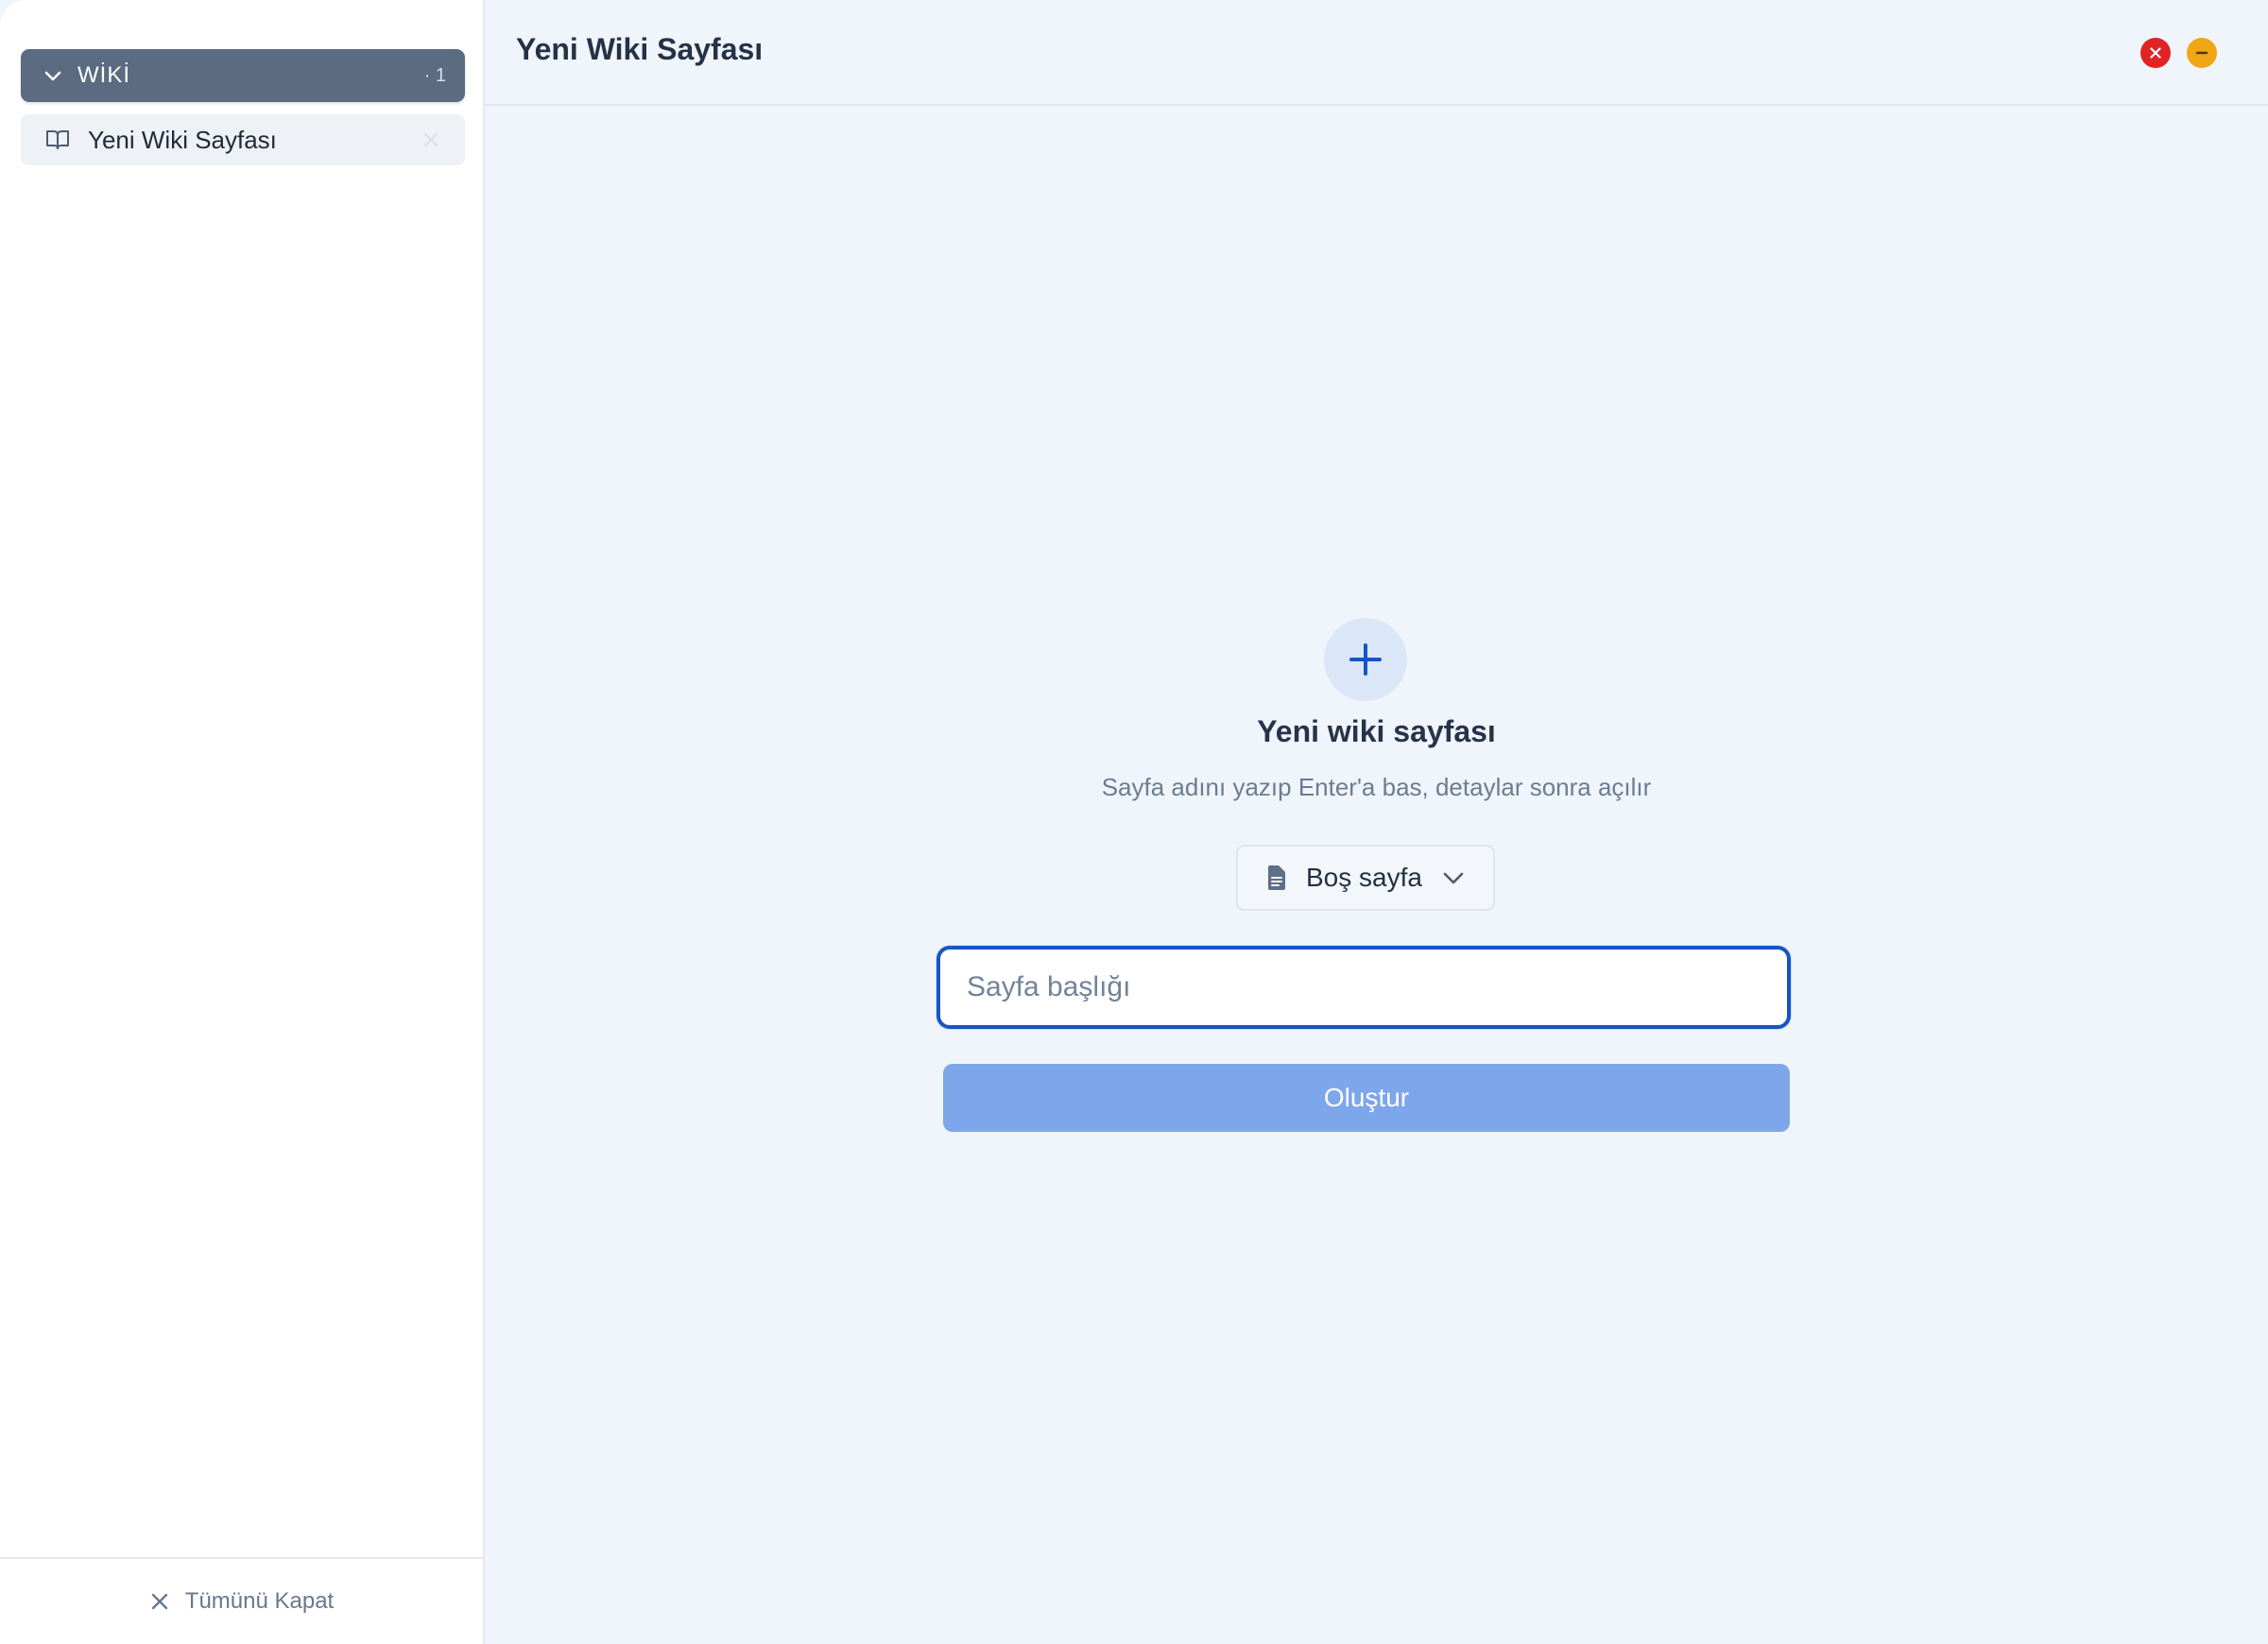 The image size is (2268, 1644). Describe the element at coordinates (243, 75) in the screenshot. I see `sidebar-group-wiki: WİKİ · 1` at that location.